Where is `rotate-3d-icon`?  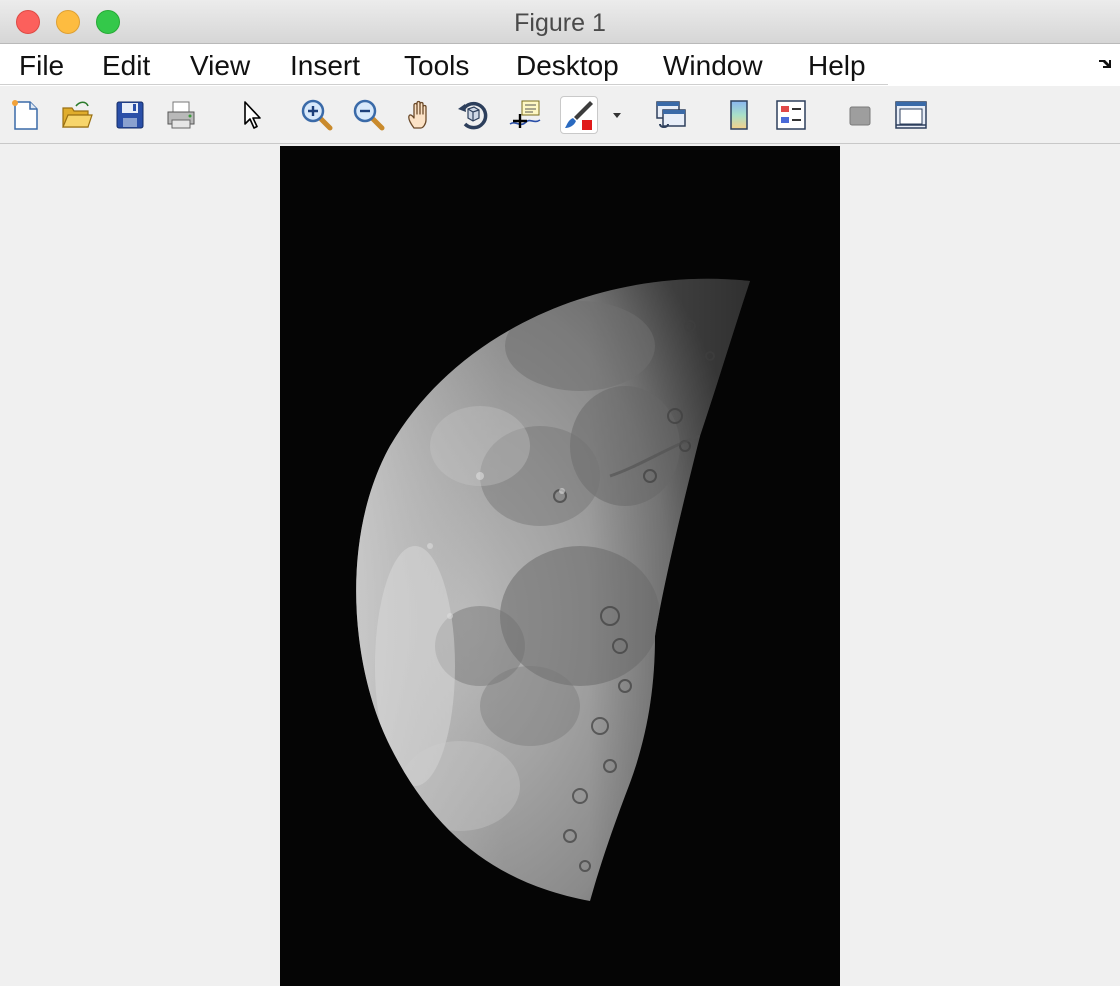
rotate-3d-icon is located at coordinates (473, 115).